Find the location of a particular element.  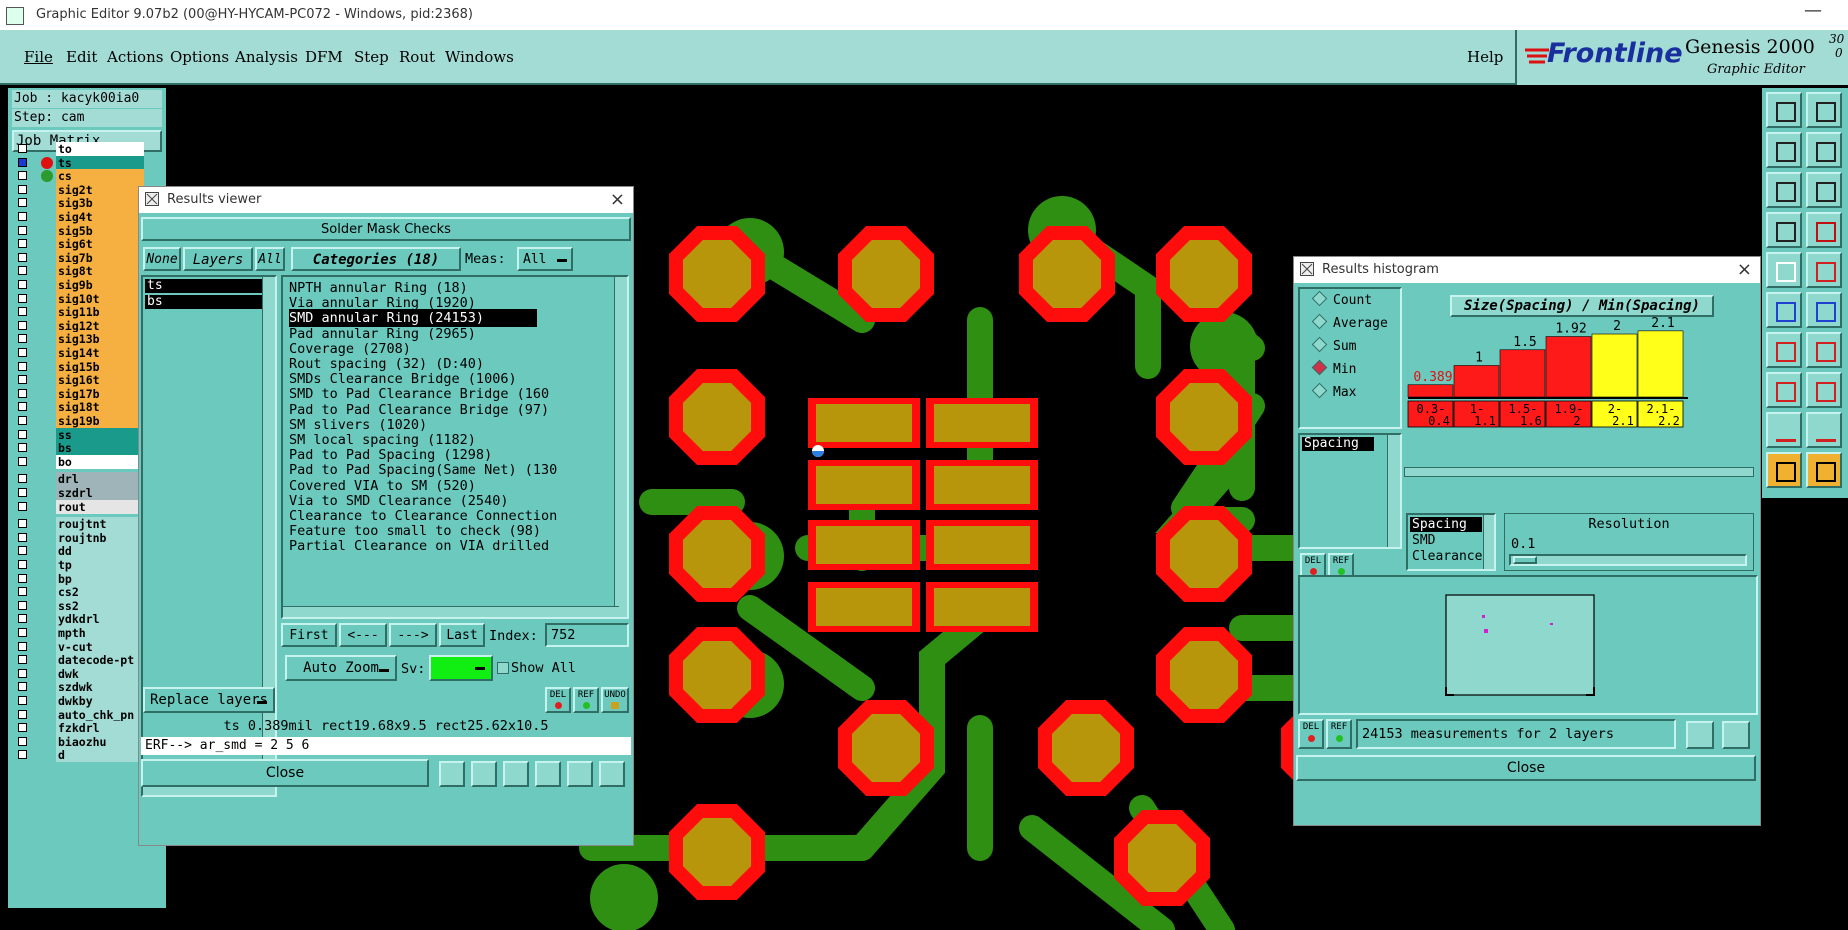

mode-radio-sum: Sum is located at coordinates (1333, 345).